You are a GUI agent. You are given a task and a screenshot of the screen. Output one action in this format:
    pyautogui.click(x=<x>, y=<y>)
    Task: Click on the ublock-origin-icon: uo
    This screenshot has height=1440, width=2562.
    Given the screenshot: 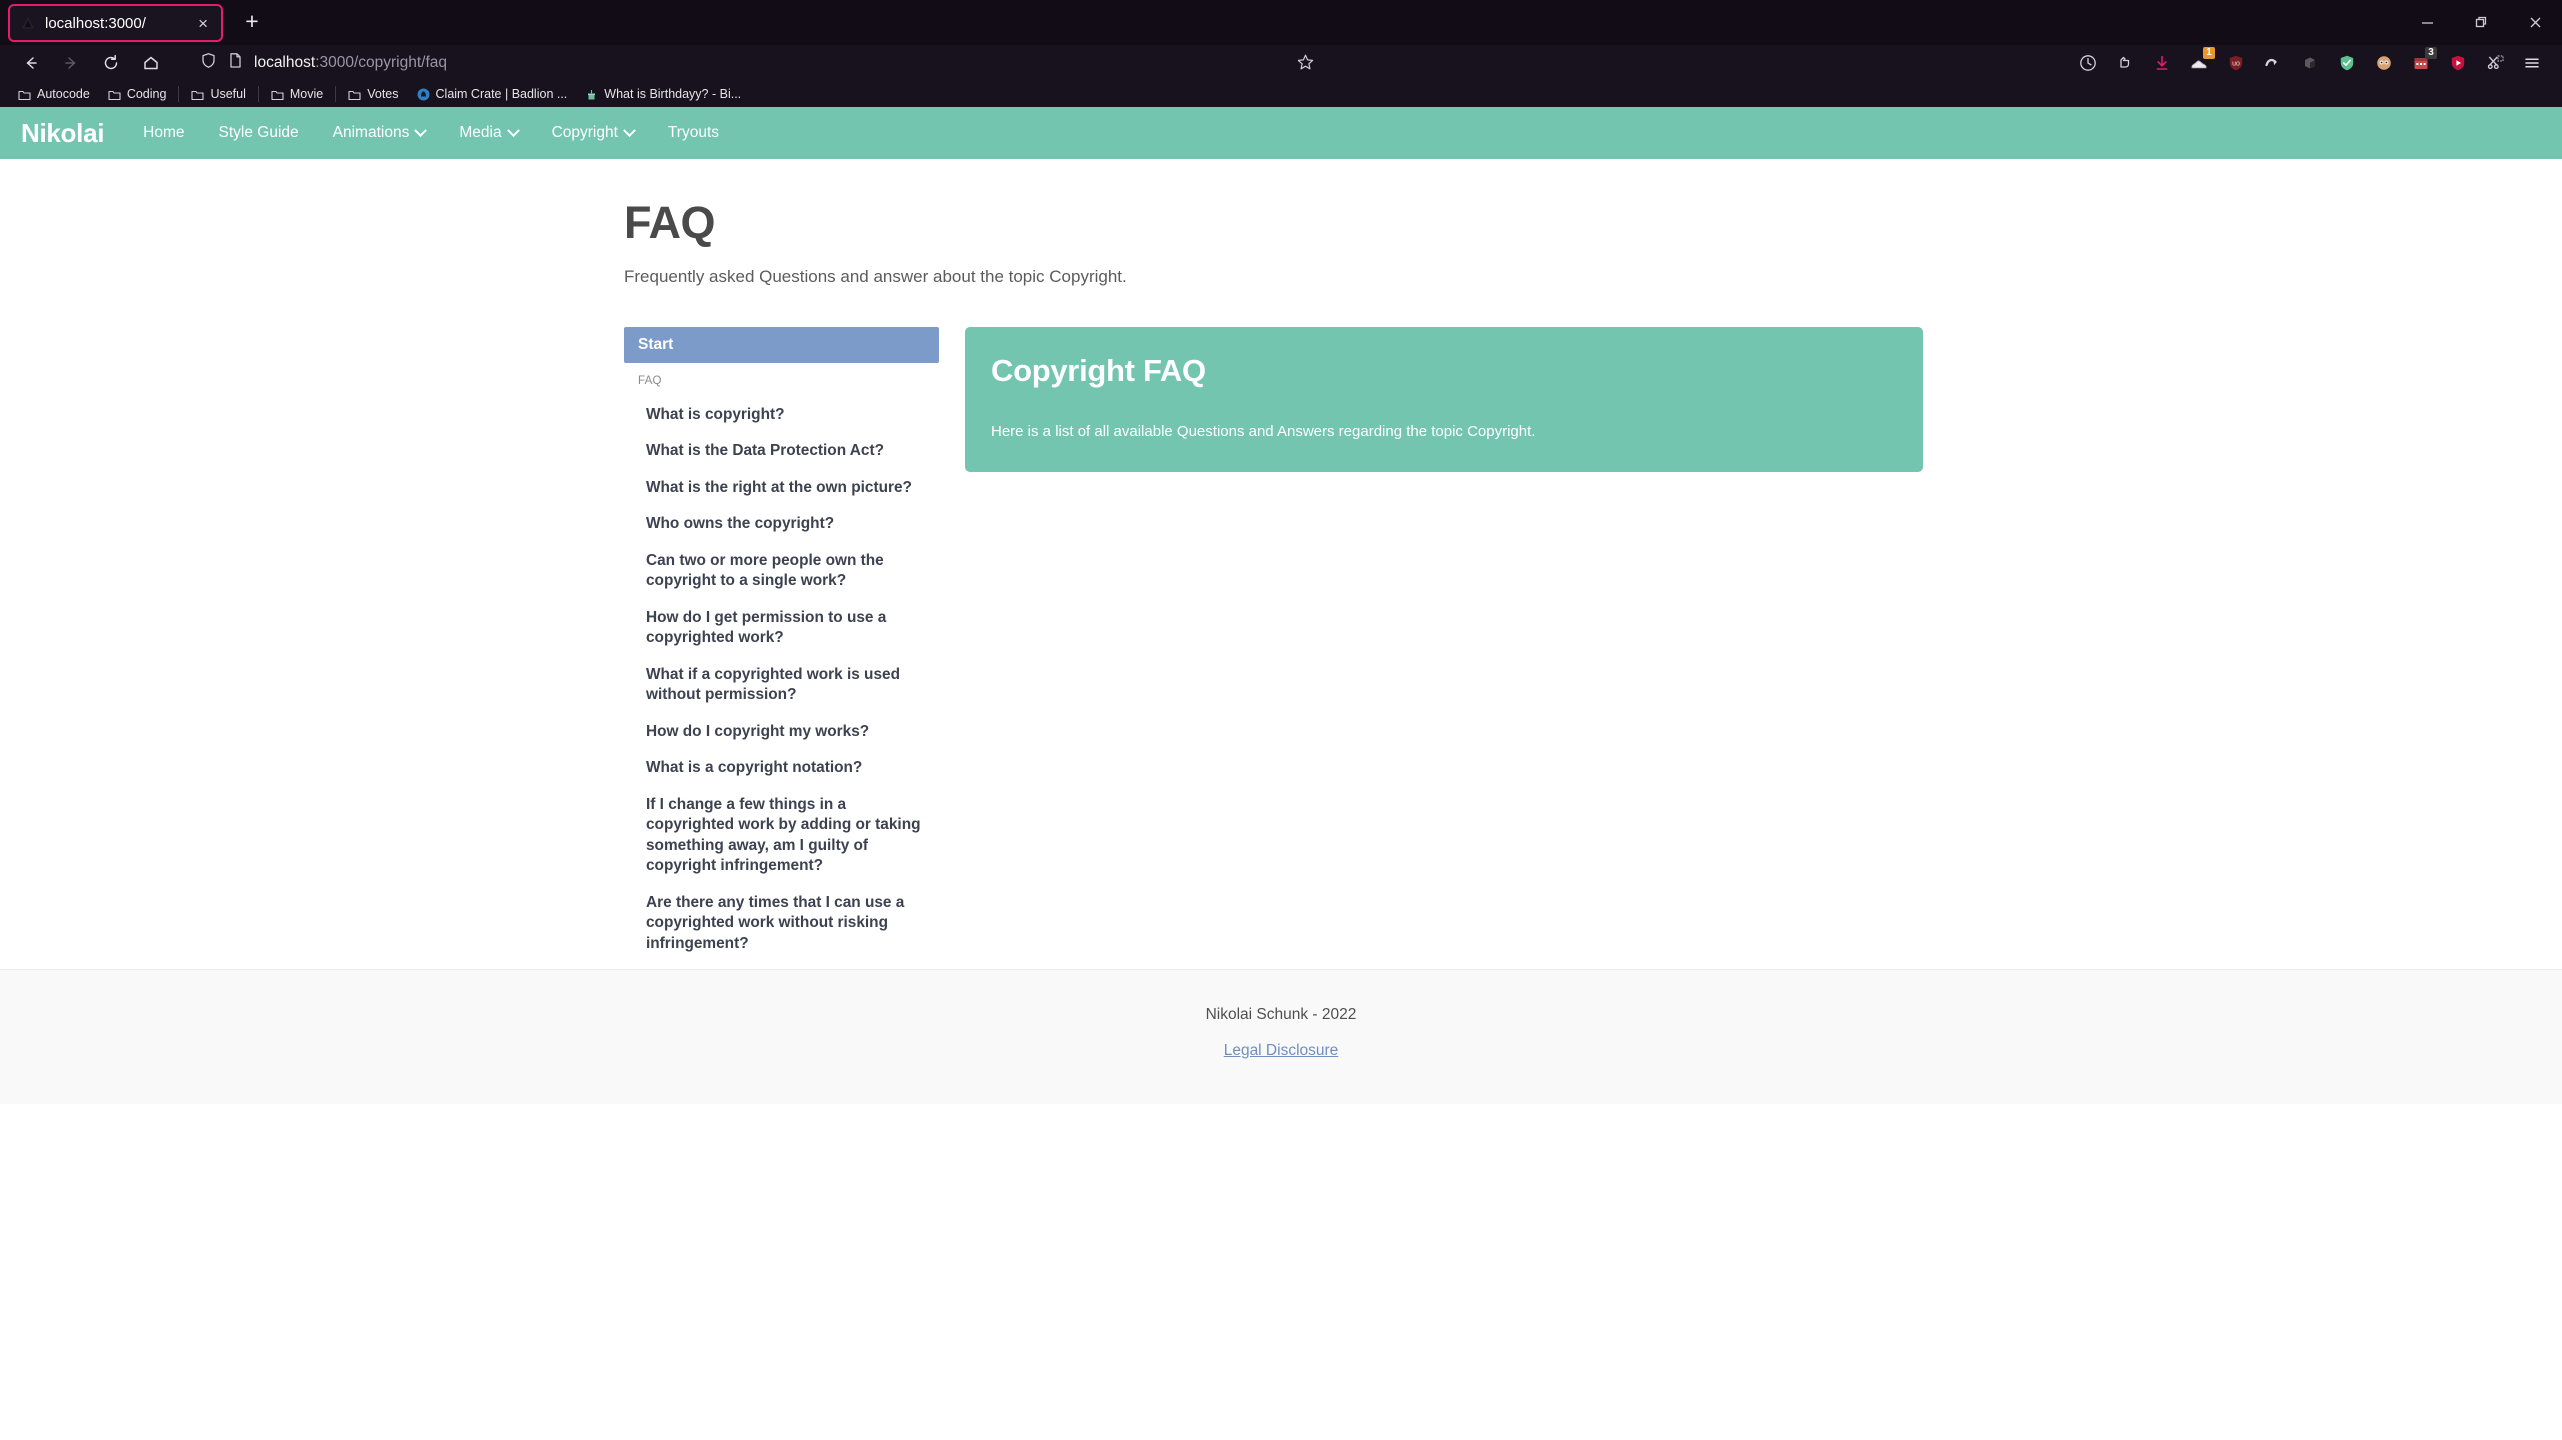 What is the action you would take?
    pyautogui.click(x=2235, y=63)
    